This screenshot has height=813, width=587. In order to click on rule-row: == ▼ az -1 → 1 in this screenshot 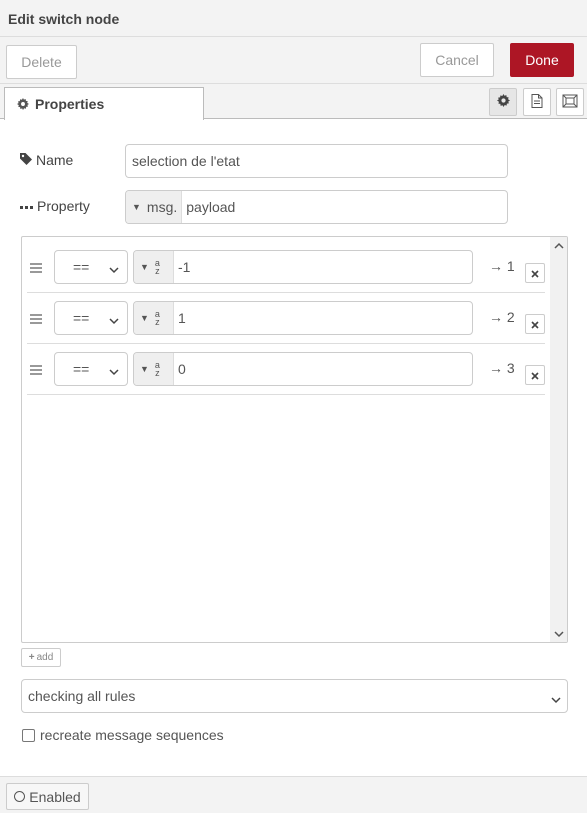, I will do `click(286, 267)`.